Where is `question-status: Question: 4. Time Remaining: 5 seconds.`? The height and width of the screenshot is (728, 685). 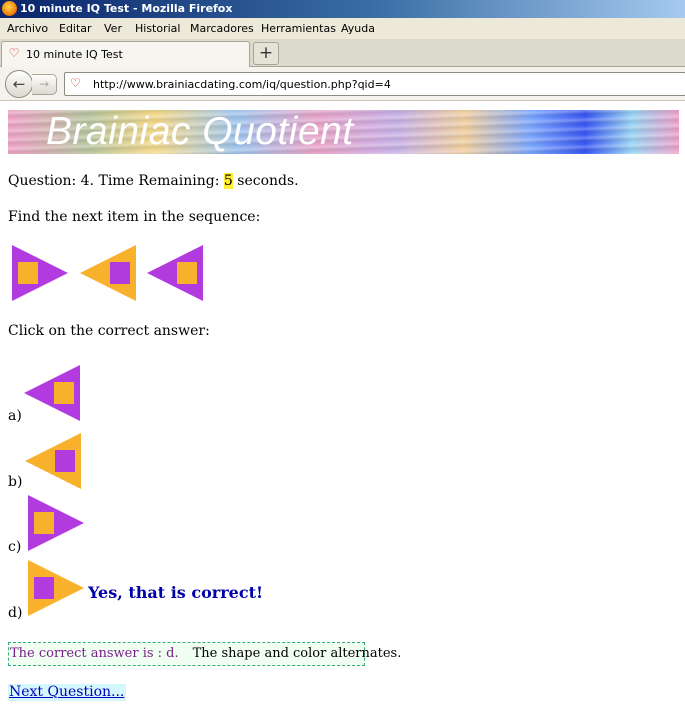
question-status: Question: 4. Time Remaining: 5 seconds. is located at coordinates (153, 181).